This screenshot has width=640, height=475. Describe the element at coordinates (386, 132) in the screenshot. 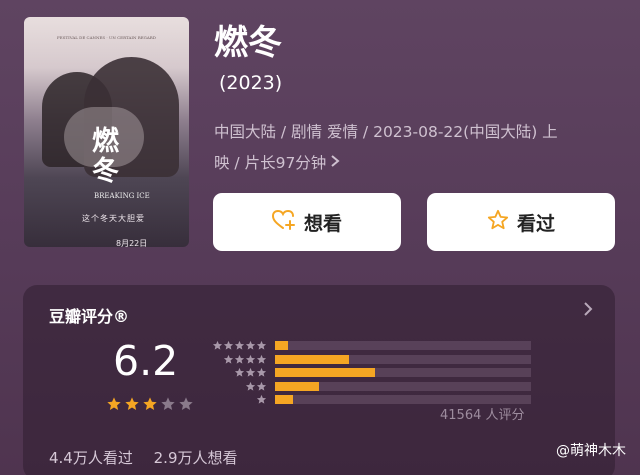

I see `meta-line-1: 中国大陆 / 剧情 爱情 / 2023-08-22(中国大陆) 上` at that location.